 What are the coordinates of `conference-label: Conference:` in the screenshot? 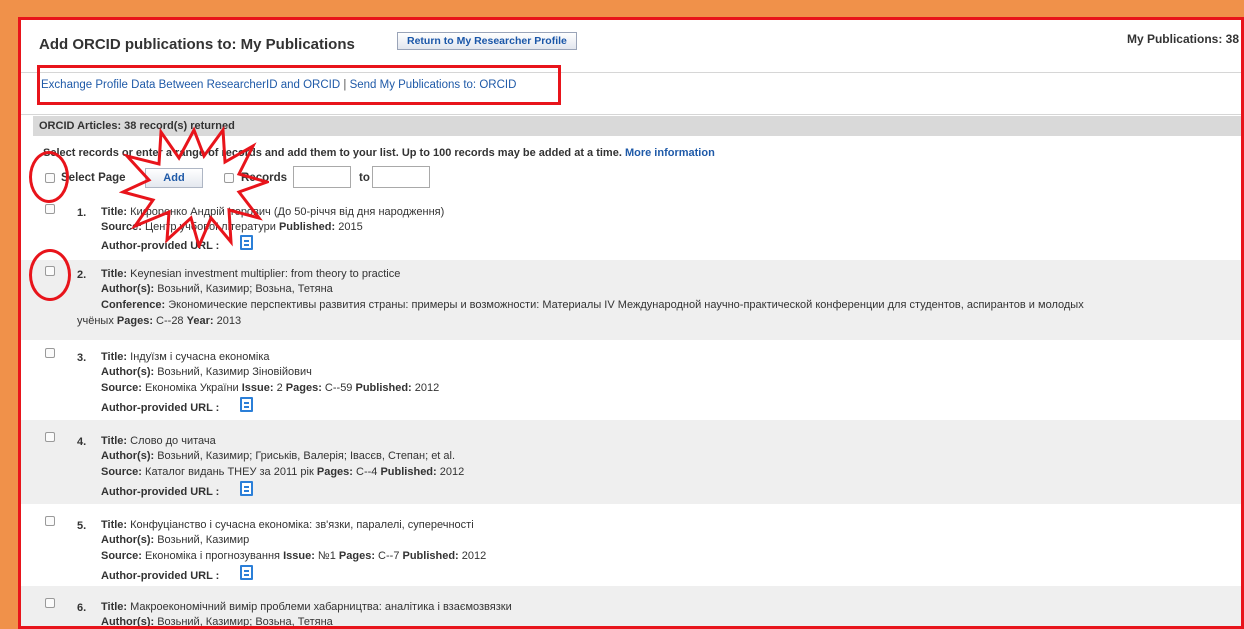 It's located at (133, 305).